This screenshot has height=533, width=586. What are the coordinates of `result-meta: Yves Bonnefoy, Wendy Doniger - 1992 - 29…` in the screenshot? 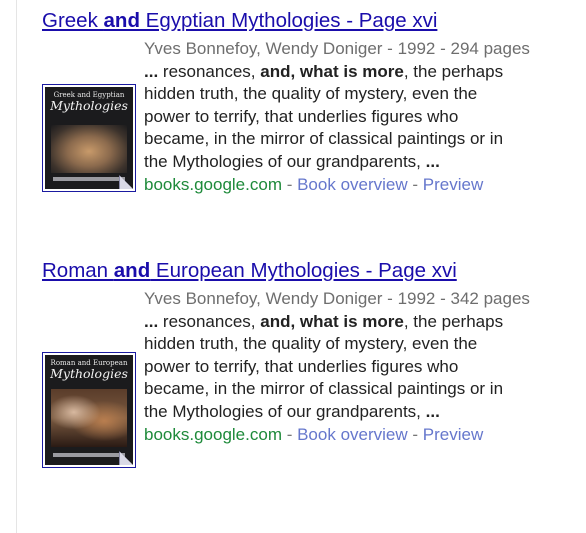 It's located at (337, 48).